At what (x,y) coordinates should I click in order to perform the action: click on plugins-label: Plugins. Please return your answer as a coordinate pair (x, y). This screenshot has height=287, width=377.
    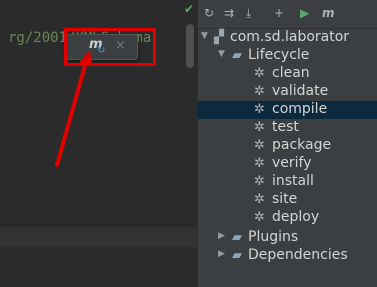
    Looking at the image, I should click on (273, 237).